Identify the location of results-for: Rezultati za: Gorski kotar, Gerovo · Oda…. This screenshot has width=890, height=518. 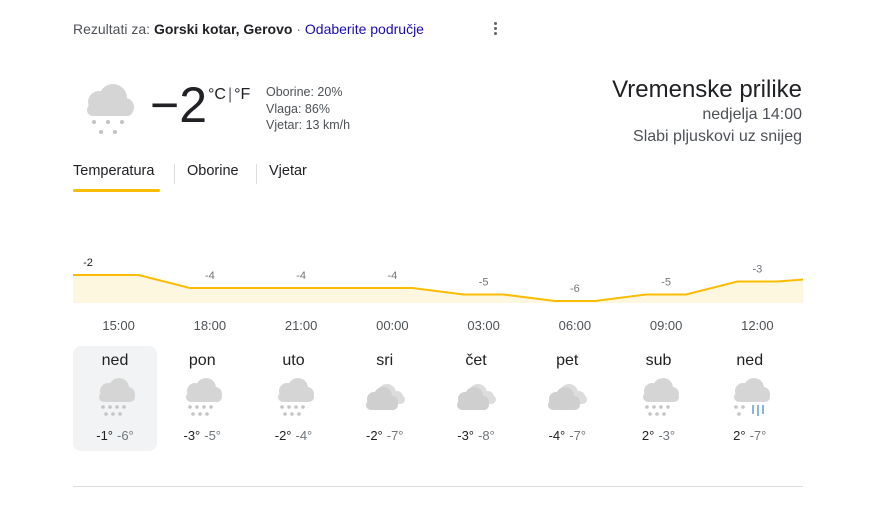
(248, 29).